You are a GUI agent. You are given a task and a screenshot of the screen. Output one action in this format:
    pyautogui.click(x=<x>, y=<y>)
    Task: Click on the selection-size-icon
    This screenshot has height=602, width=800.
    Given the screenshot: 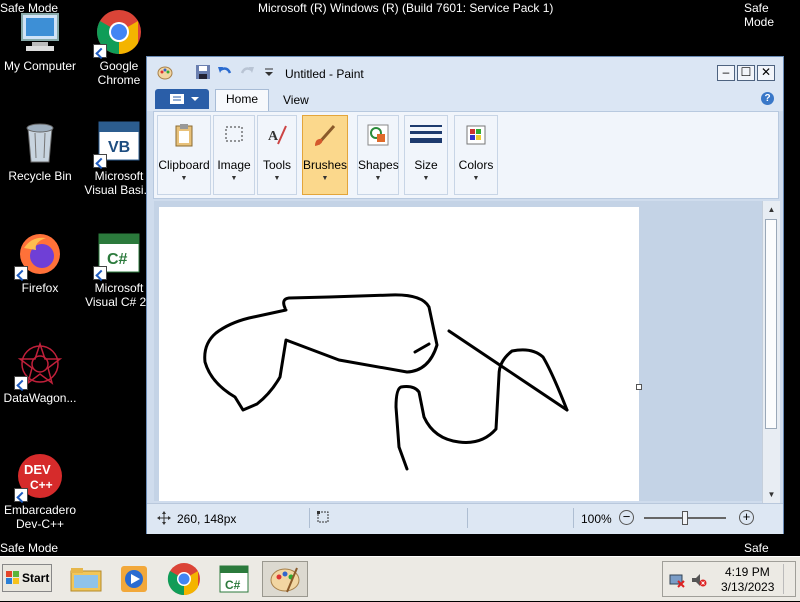 What is the action you would take?
    pyautogui.click(x=323, y=517)
    